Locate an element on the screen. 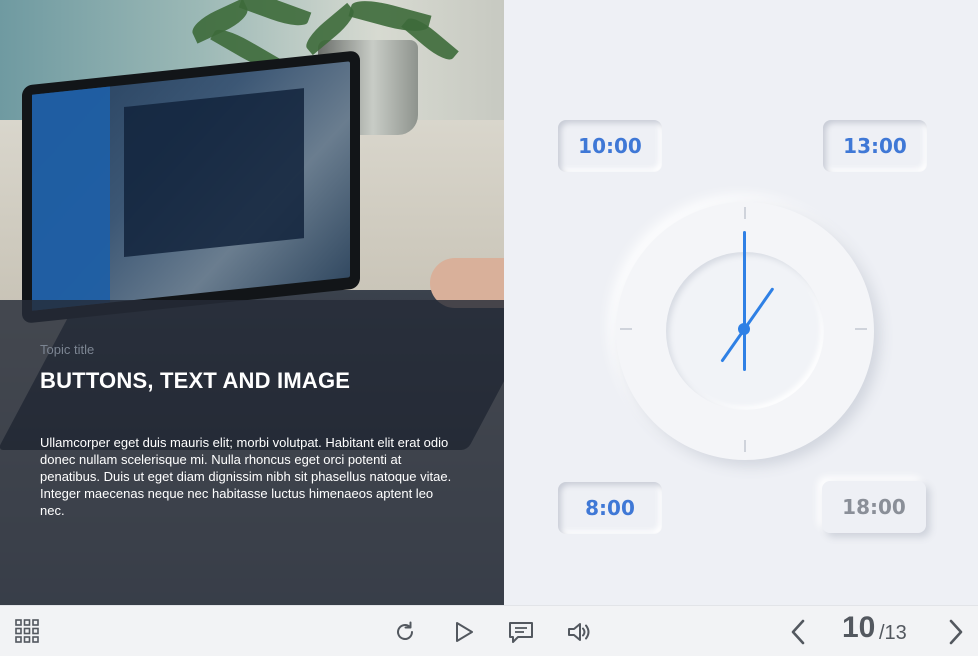  chevron-right-icon is located at coordinates (956, 632).